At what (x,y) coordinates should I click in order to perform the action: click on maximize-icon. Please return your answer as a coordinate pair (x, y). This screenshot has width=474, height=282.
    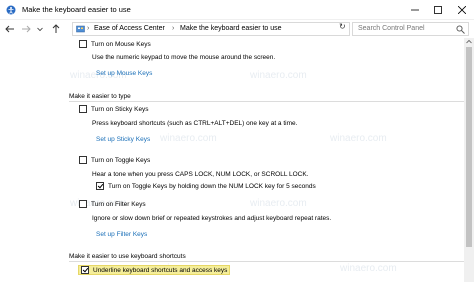
    Looking at the image, I should click on (438, 10).